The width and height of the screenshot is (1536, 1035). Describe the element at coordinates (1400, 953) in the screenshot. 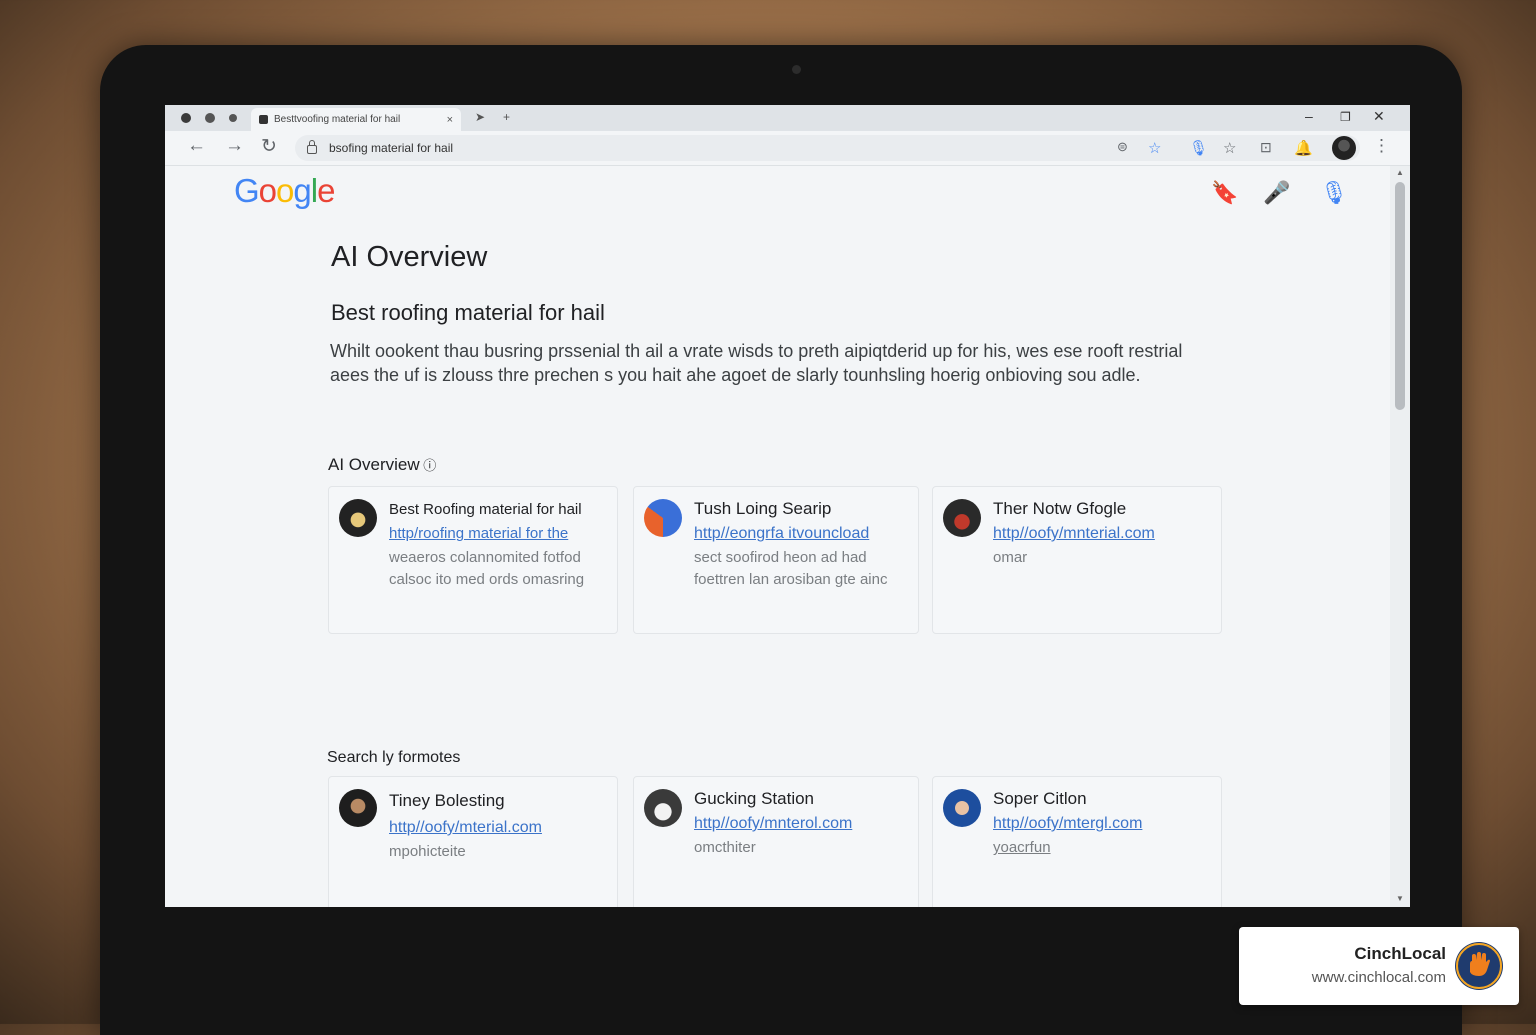

I see `brand-name: CinchLocal` at that location.